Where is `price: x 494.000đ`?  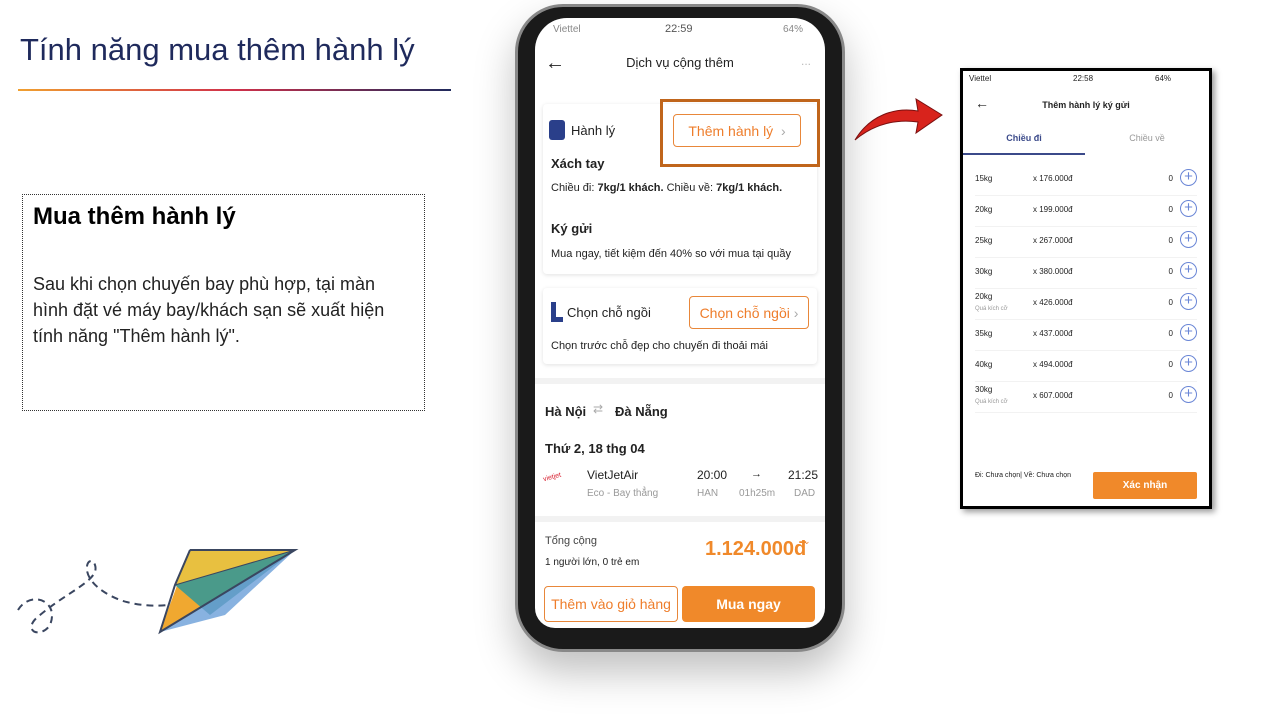
price: x 494.000đ is located at coordinates (1053, 364).